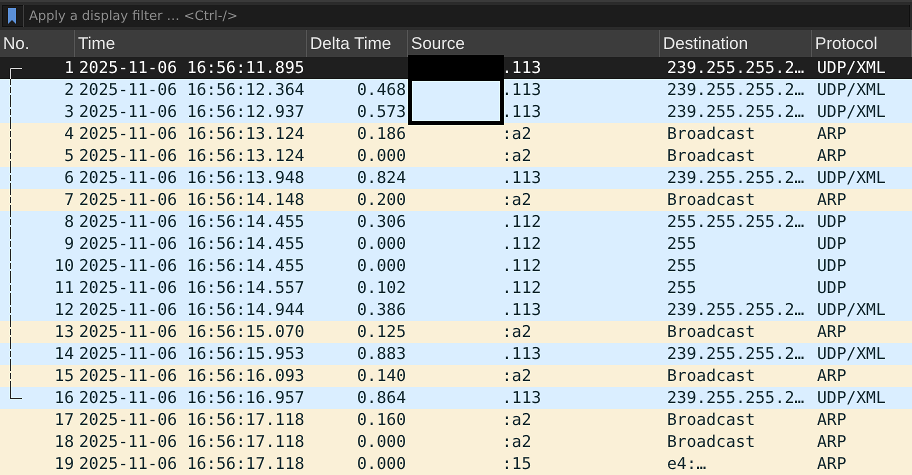  What do you see at coordinates (192, 464) in the screenshot?
I see `time-cell-text: 2025-11-06 16:56:17.118` at bounding box center [192, 464].